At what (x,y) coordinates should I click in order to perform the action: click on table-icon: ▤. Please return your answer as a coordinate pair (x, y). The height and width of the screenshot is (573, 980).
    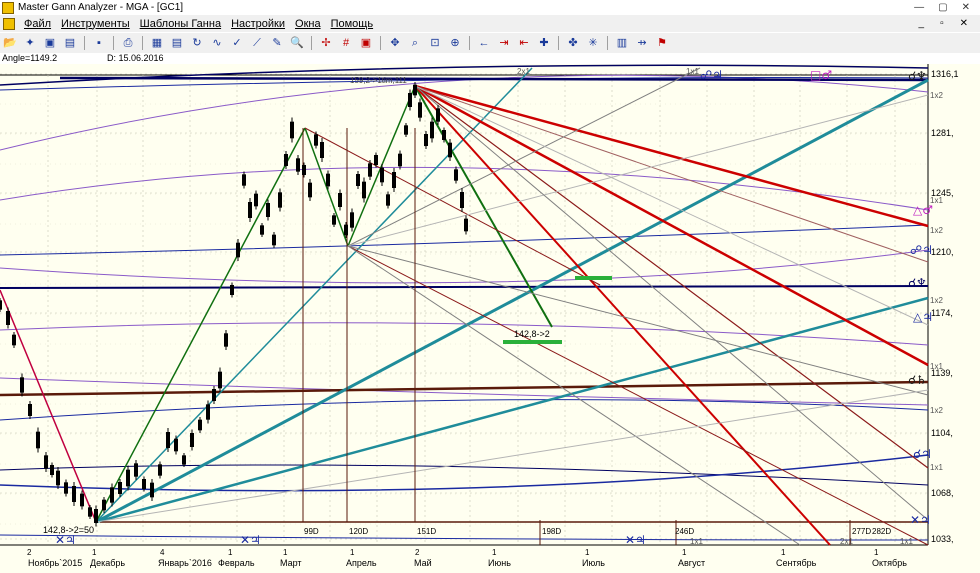
    Looking at the image, I should click on (177, 43).